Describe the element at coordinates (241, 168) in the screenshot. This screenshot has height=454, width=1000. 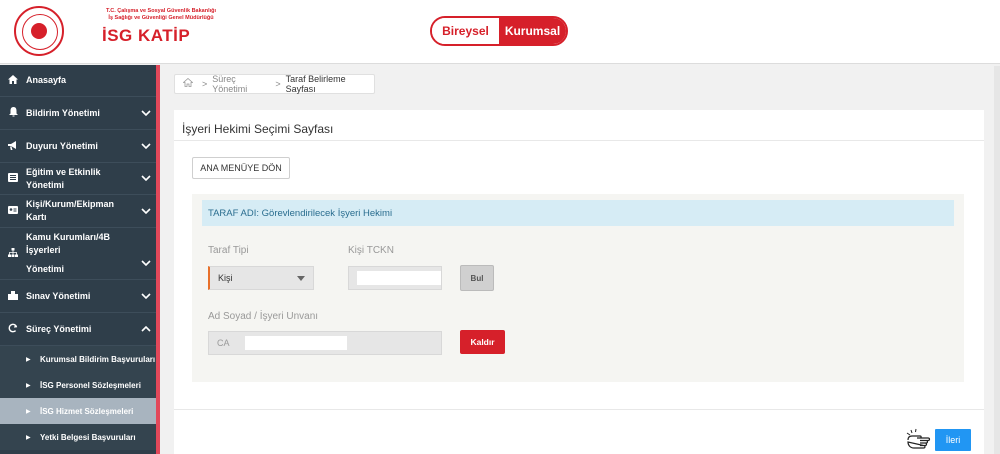
I see `main-menu-button: ANA MENÜYE DÖN` at that location.